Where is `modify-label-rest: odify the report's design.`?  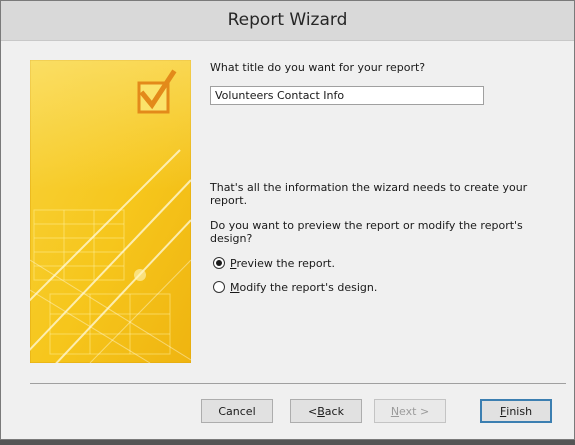 modify-label-rest: odify the report's design. is located at coordinates (308, 287).